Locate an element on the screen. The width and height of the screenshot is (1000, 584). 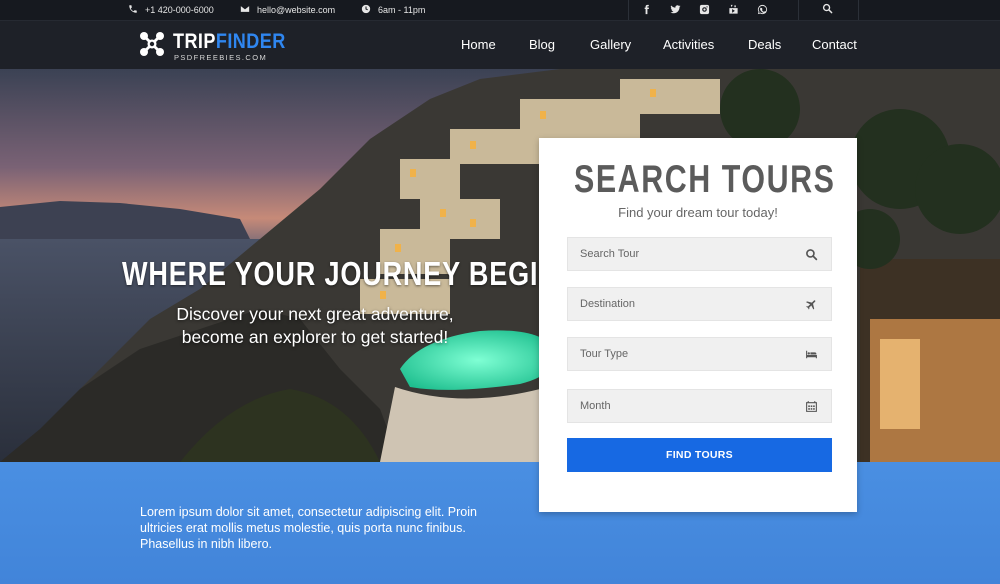
nav-item-home: Home is located at coordinates (478, 44).